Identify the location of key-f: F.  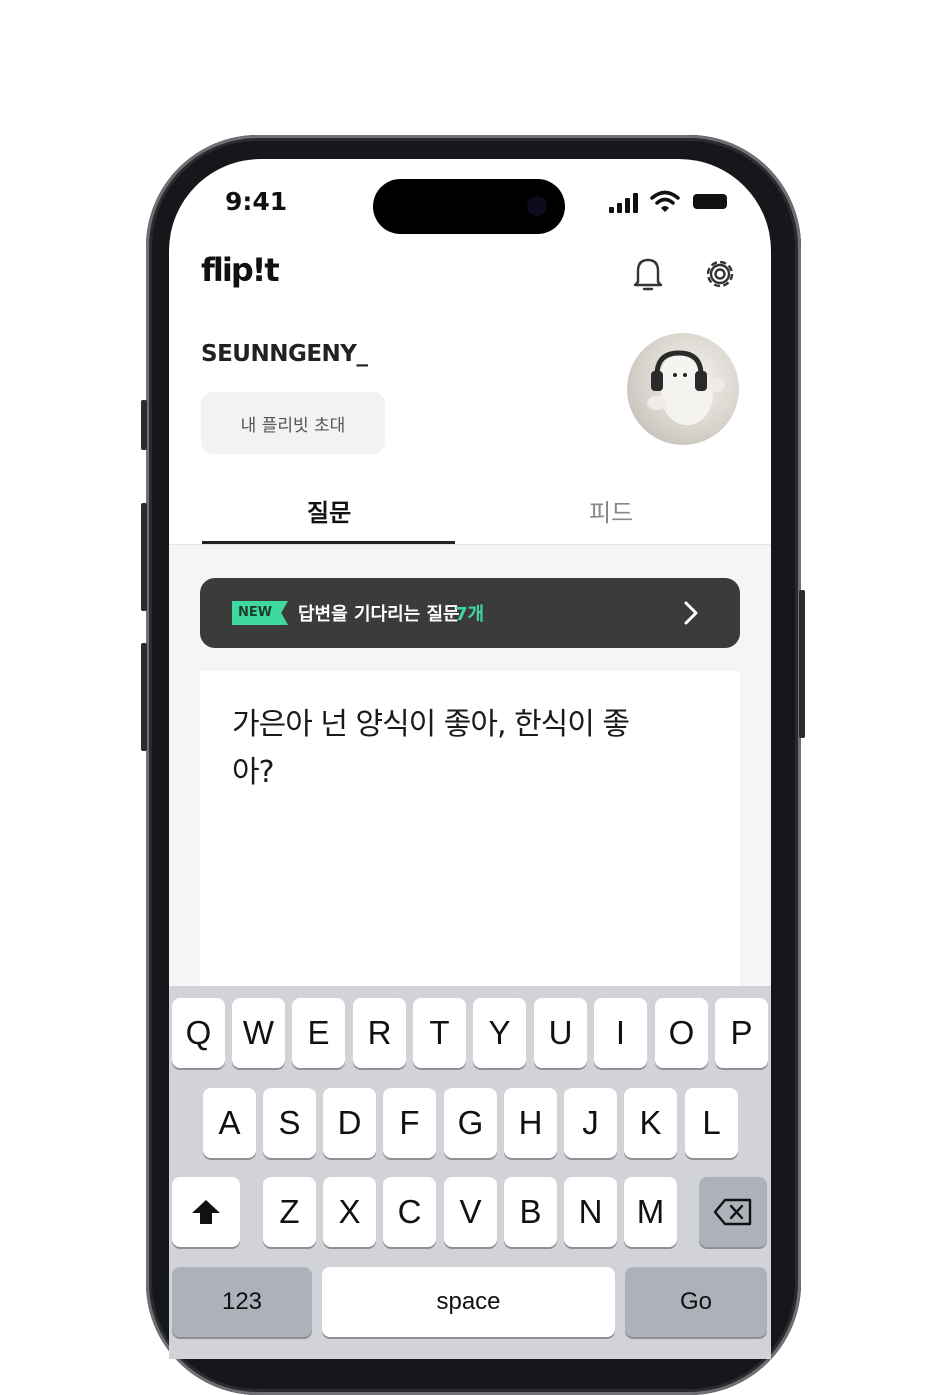
(409, 1123).